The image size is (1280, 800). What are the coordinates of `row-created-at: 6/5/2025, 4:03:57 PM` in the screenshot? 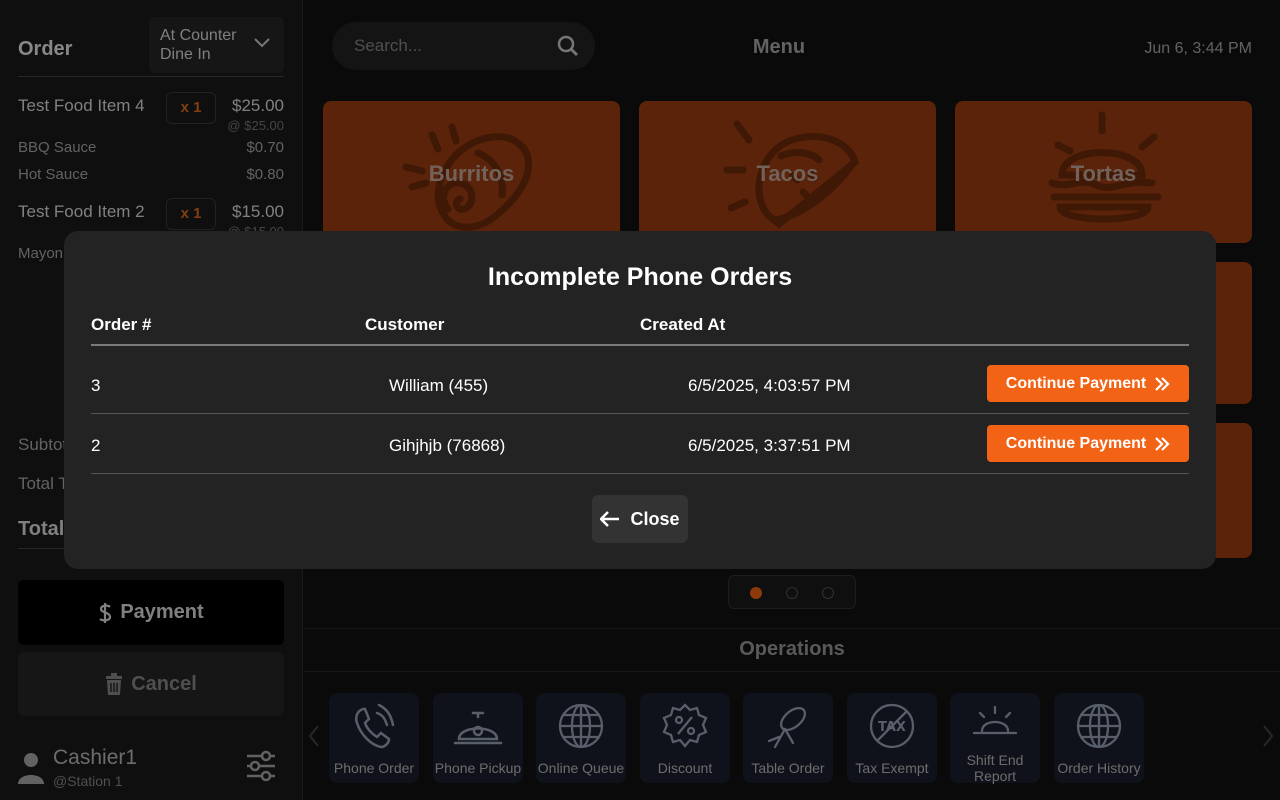 It's located at (769, 385).